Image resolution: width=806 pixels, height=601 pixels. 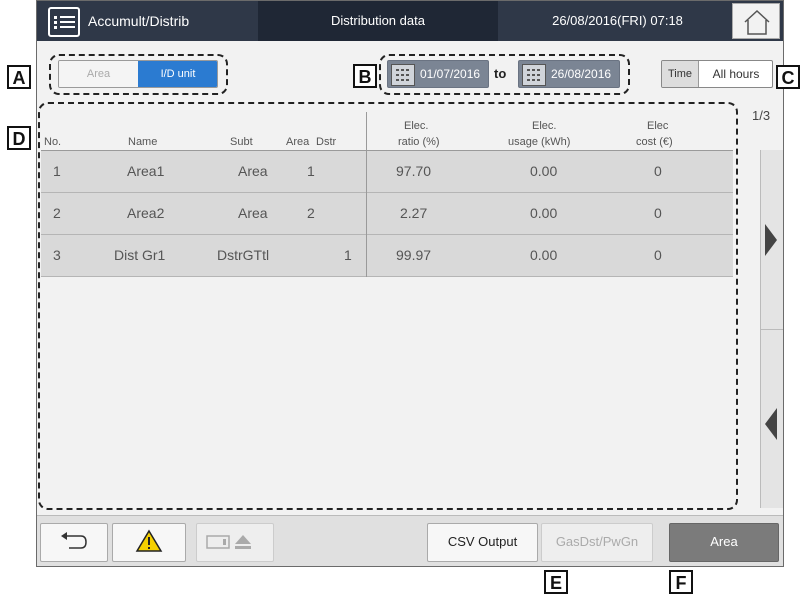 I want to click on page-indicator: 1/3, so click(x=761, y=115).